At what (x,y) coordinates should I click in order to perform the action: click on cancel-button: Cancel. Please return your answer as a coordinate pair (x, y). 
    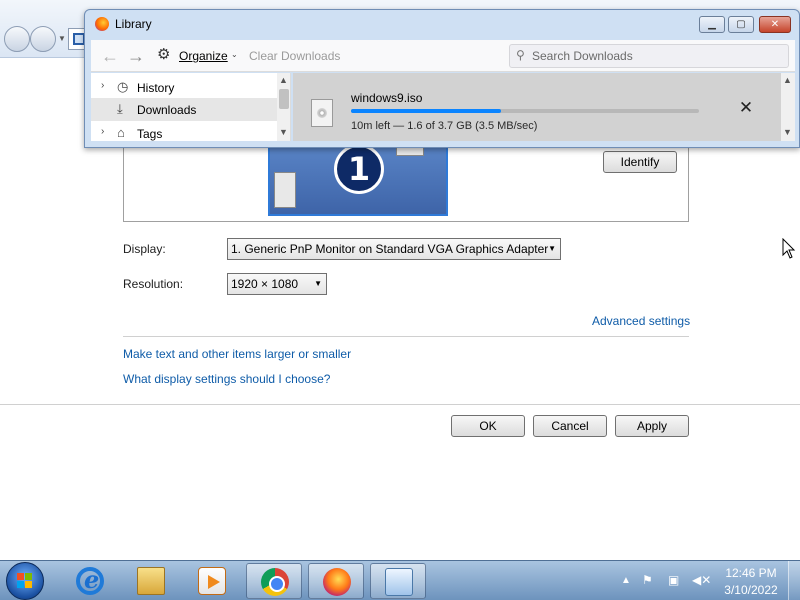
    Looking at the image, I should click on (570, 426).